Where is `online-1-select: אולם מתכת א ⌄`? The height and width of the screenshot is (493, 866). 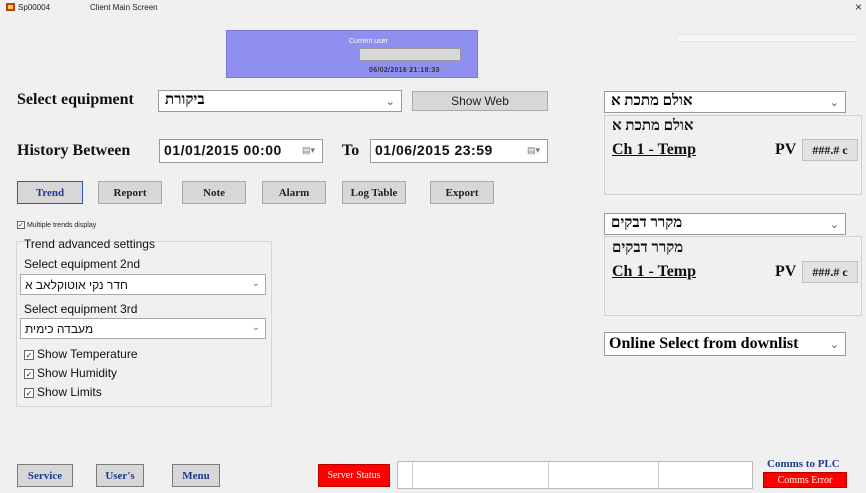
online-1-select: אולם מתכת א ⌄ is located at coordinates (725, 102).